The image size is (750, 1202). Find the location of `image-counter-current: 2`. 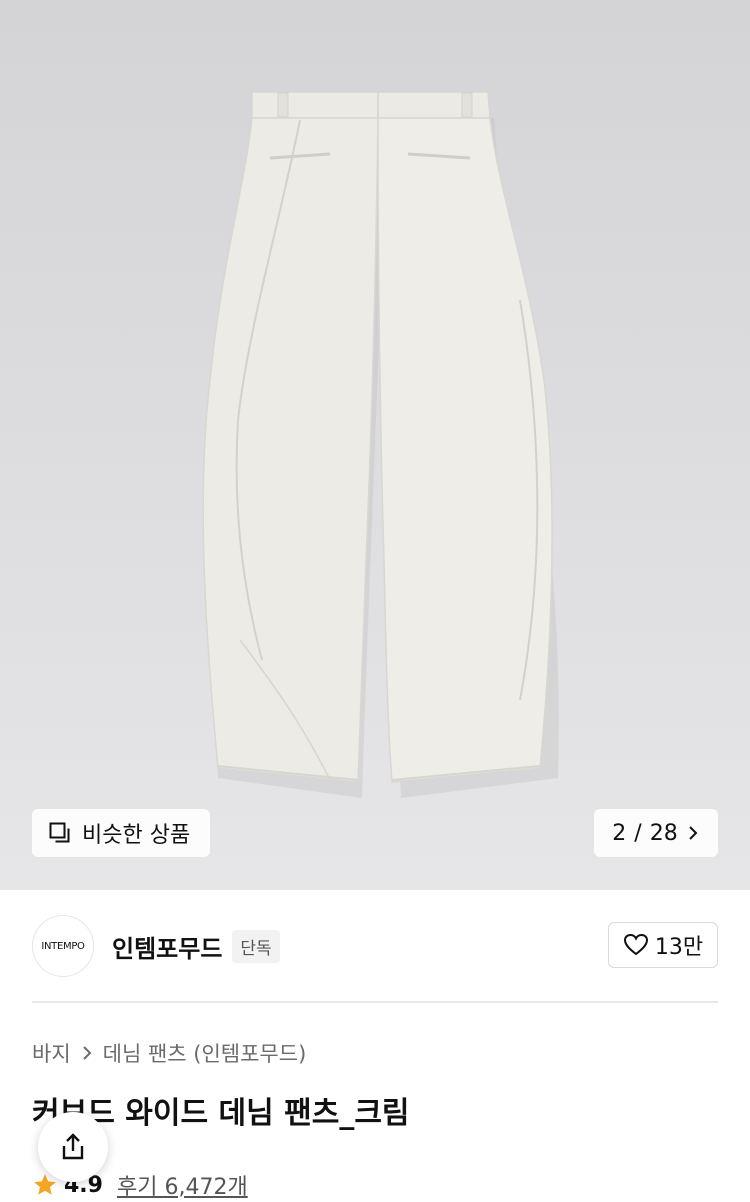

image-counter-current: 2 is located at coordinates (619, 833).